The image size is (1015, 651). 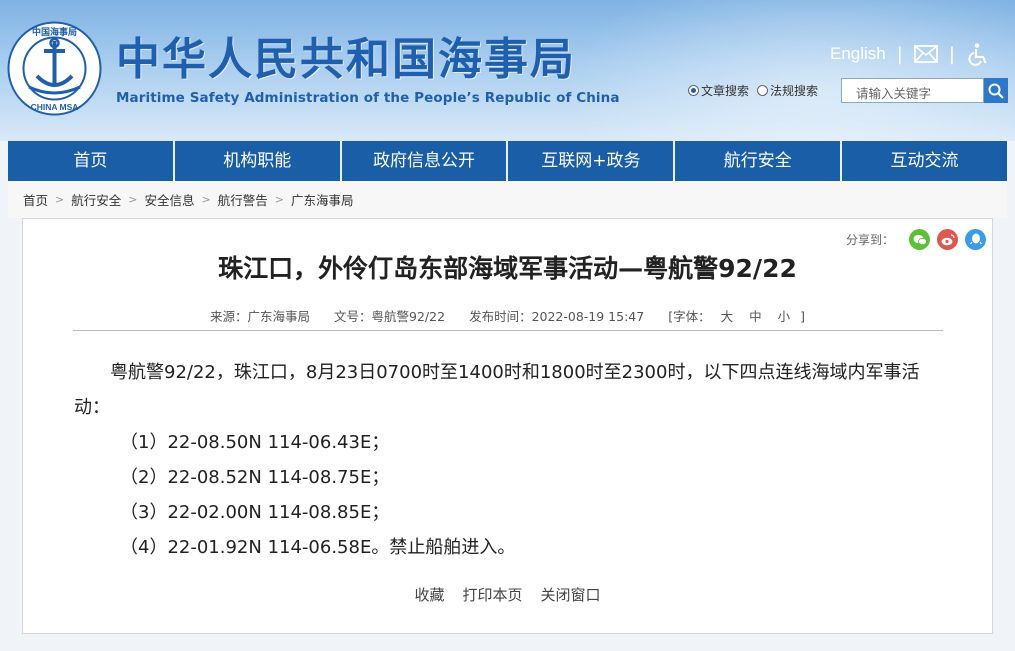 I want to click on font-size-small: 小, so click(x=784, y=316).